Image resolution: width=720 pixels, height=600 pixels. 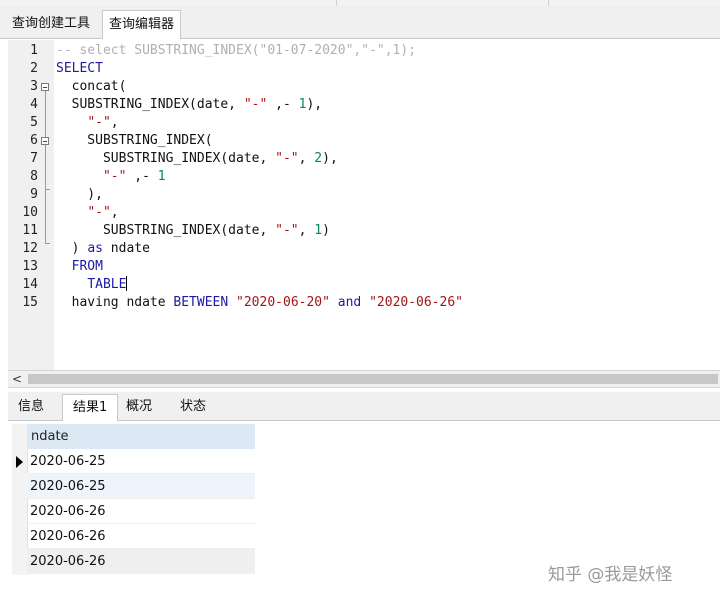 What do you see at coordinates (45, 167) in the screenshot?
I see `fold-guide` at bounding box center [45, 167].